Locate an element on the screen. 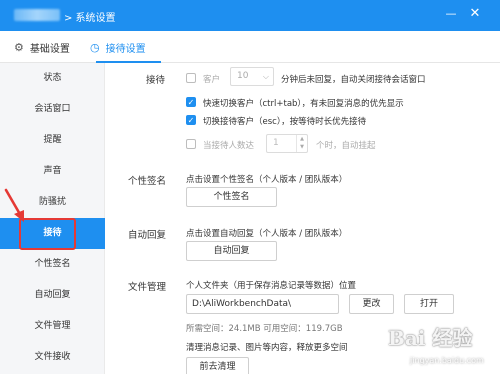 This screenshot has height=374, width=500. sidebar-item-reminder: 提醒 is located at coordinates (52, 140).